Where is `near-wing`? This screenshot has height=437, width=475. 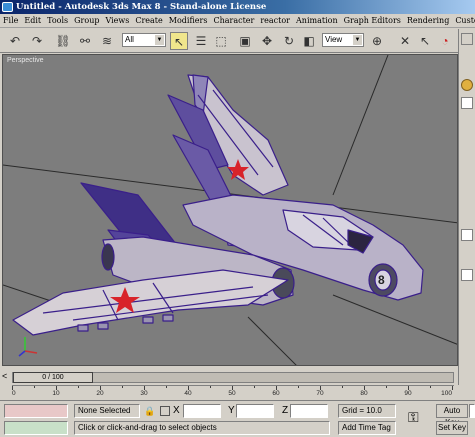
near-wing is located at coordinates (150, 302).